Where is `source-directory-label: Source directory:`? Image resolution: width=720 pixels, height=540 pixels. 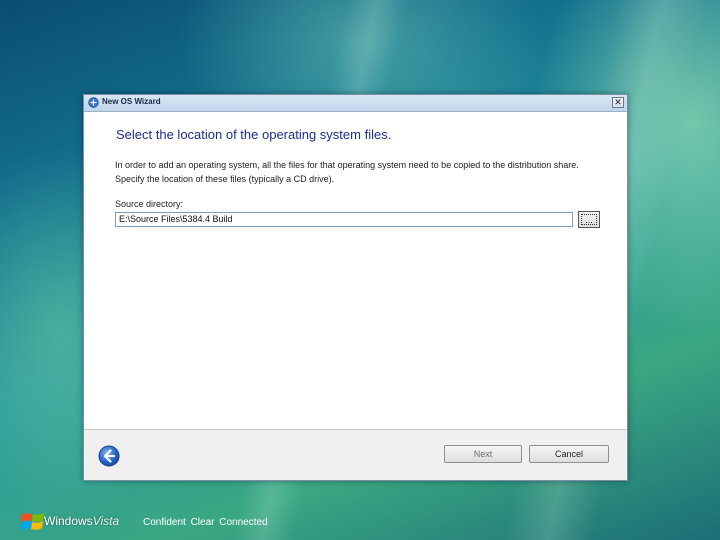 source-directory-label: Source directory: is located at coordinates (149, 204).